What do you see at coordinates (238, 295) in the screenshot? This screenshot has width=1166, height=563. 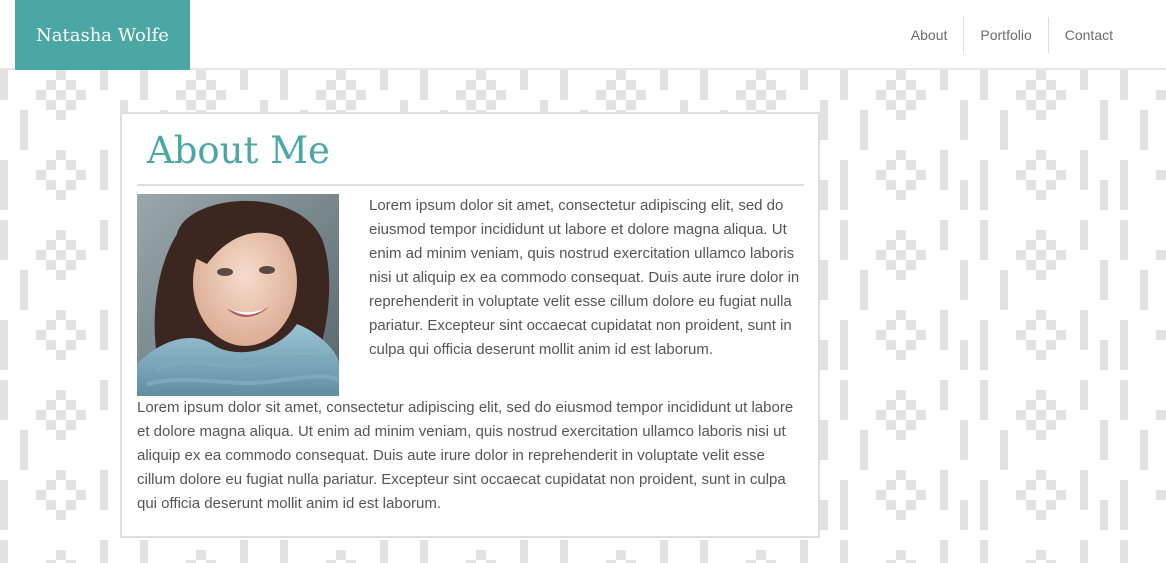 I see `profile-photo` at bounding box center [238, 295].